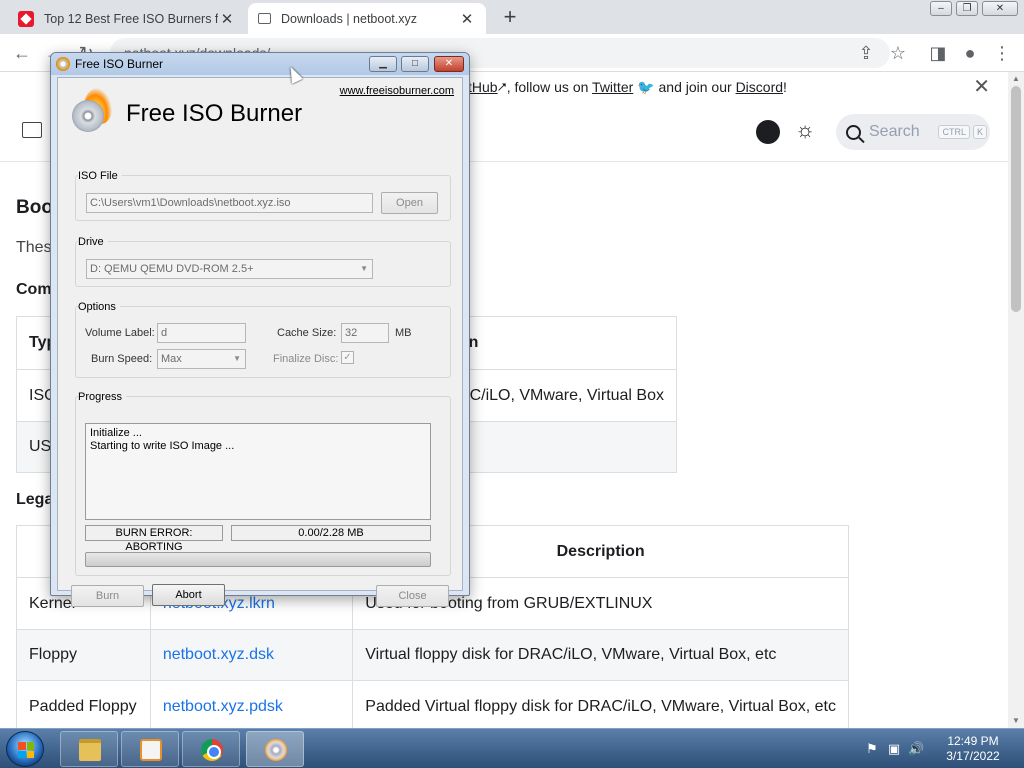  Describe the element at coordinates (1016, 199) in the screenshot. I see `scrollbar-thumb` at that location.